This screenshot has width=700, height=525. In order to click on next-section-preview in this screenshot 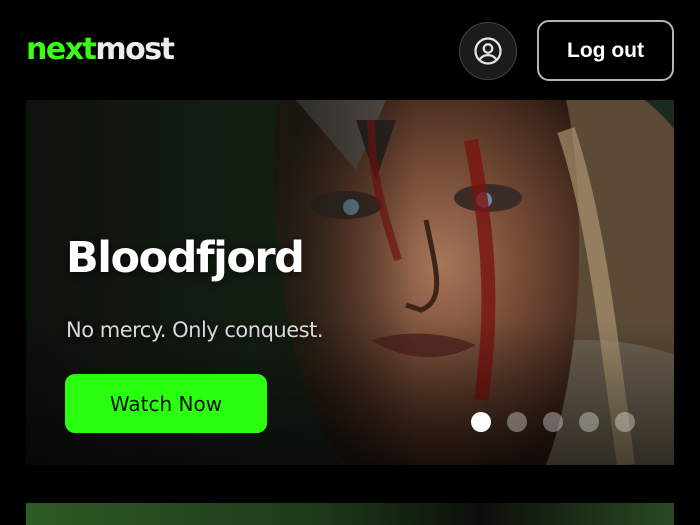, I will do `click(350, 514)`.